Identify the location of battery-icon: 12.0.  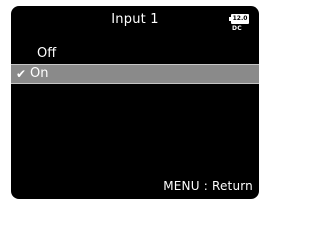
(239, 19).